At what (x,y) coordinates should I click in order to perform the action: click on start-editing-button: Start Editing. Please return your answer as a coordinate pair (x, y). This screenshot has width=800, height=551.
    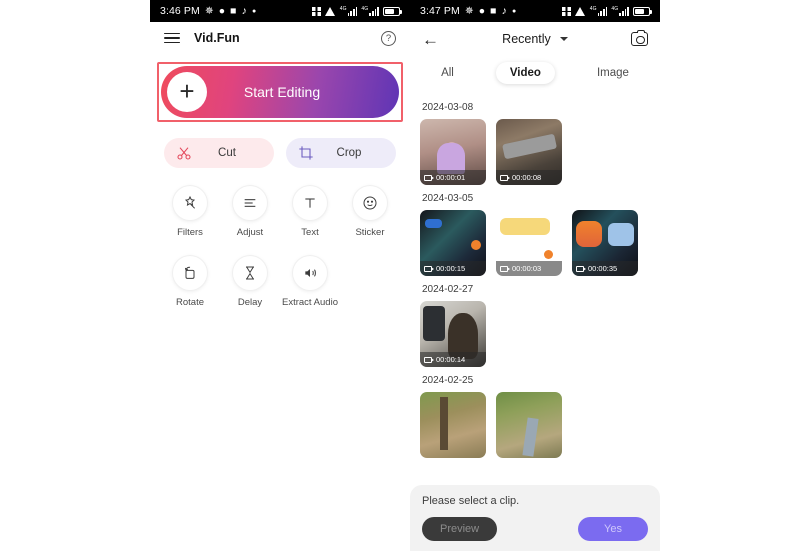
    Looking at the image, I should click on (280, 92).